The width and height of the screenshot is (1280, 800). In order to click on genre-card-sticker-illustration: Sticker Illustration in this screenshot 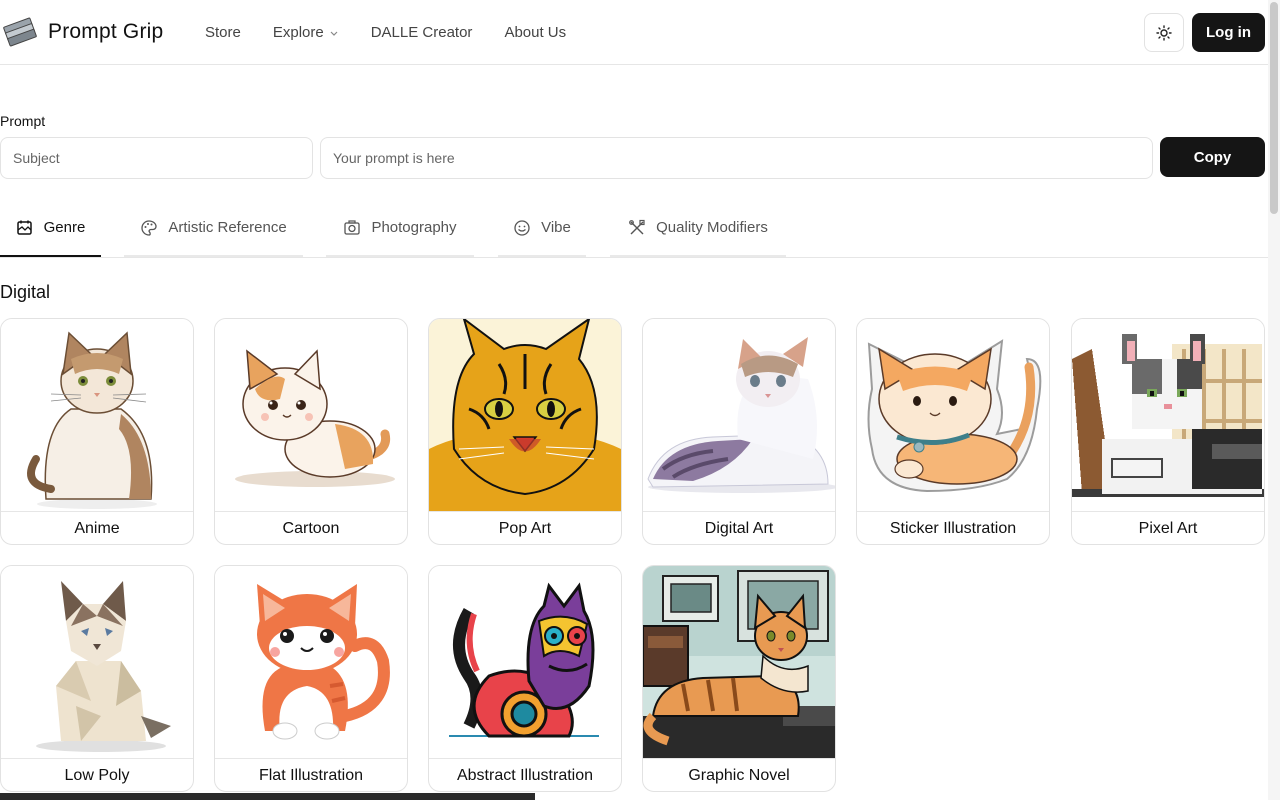, I will do `click(953, 431)`.